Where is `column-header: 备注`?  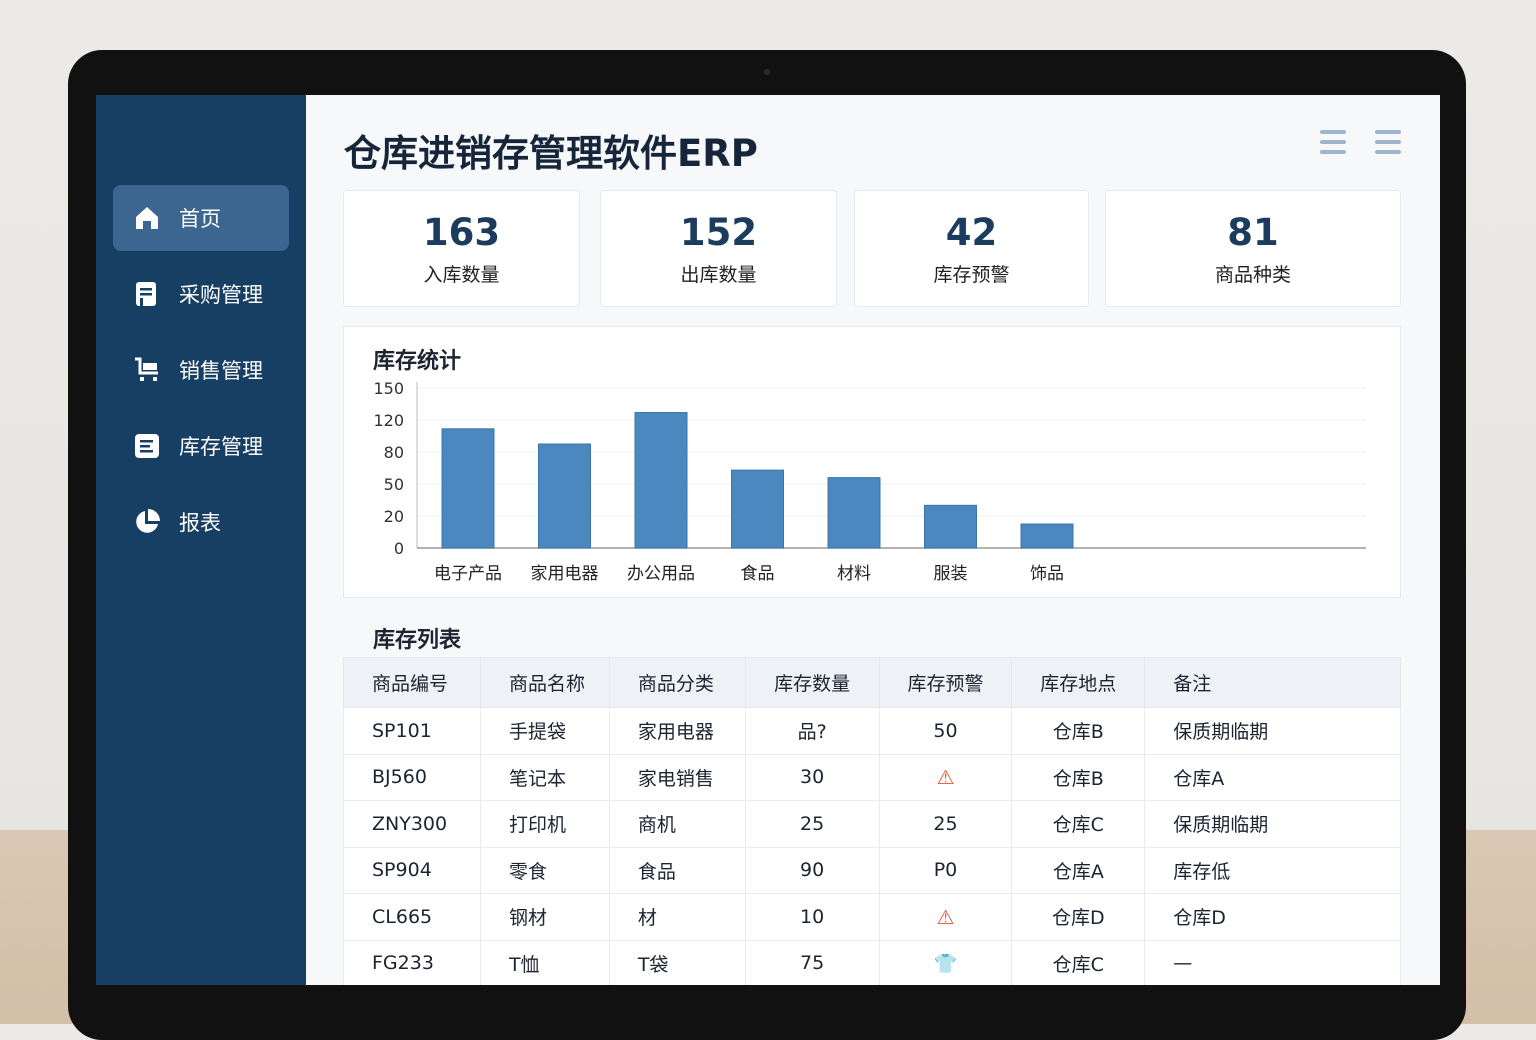
column-header: 备注 is located at coordinates (1272, 682).